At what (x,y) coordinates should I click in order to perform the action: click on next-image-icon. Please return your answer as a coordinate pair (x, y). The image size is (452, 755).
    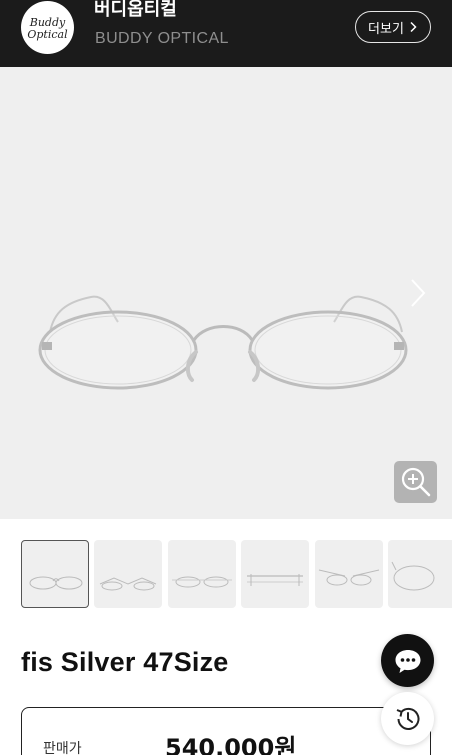
    Looking at the image, I should click on (418, 293).